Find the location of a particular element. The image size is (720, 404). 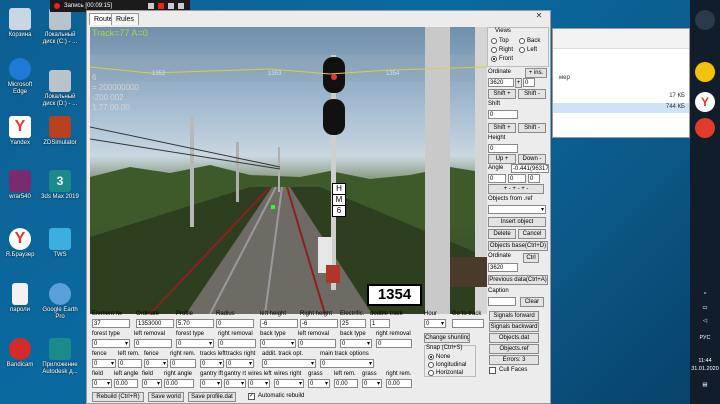

view-top-radio is located at coordinates (494, 41).